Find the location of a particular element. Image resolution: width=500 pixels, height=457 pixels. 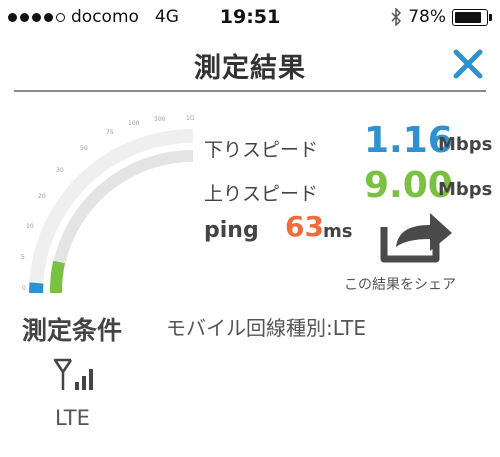

upload-unit: Mbps is located at coordinates (465, 189).